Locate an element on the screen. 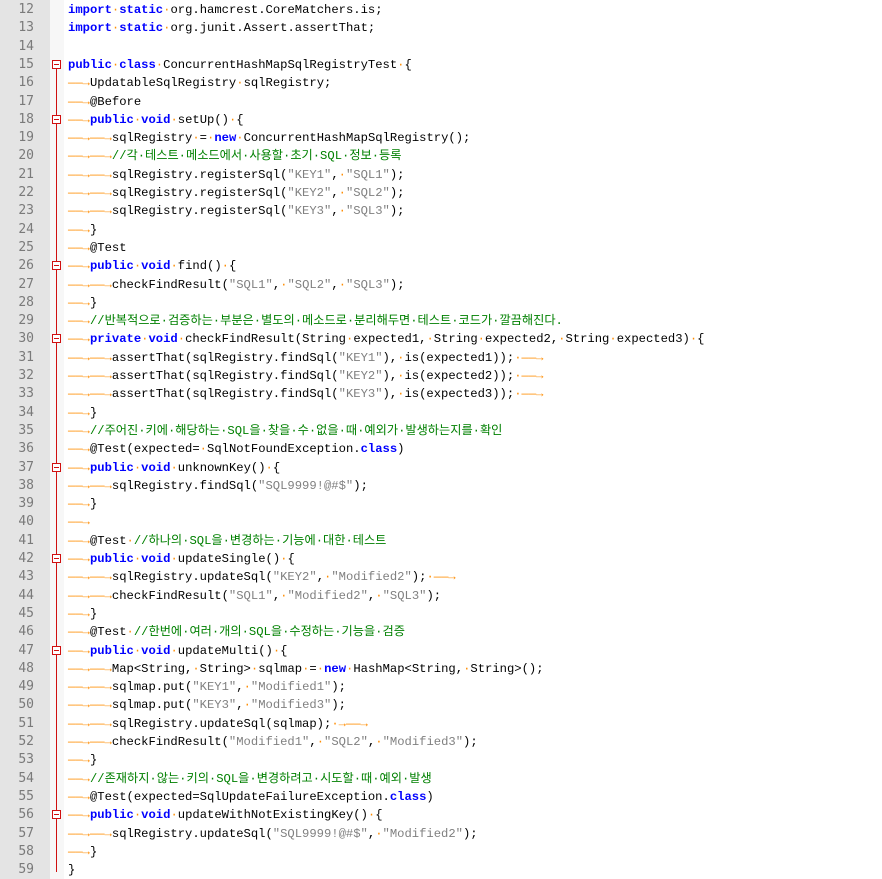 This screenshot has width=882, height=879. code-line: 47 ——→public·void·updateMulti()·{ is located at coordinates (441, 651).